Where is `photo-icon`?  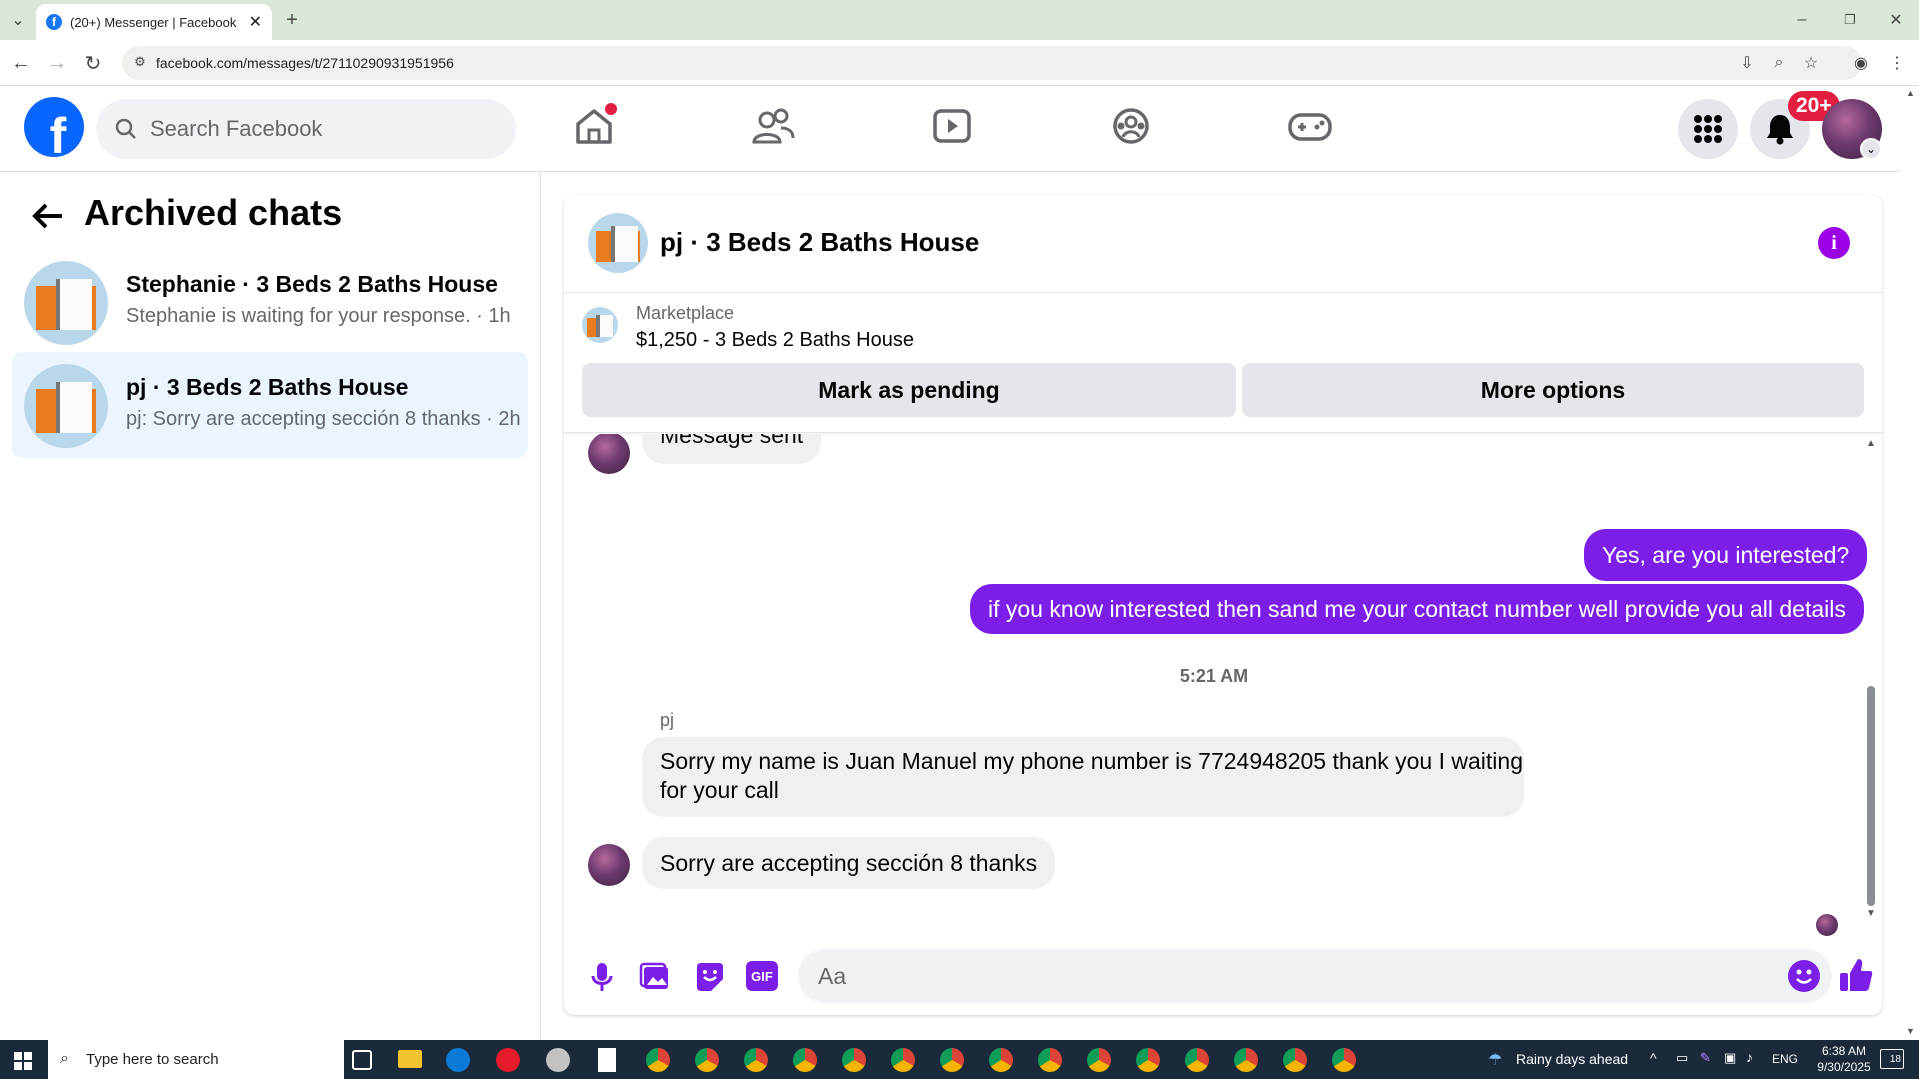
photo-icon is located at coordinates (656, 977).